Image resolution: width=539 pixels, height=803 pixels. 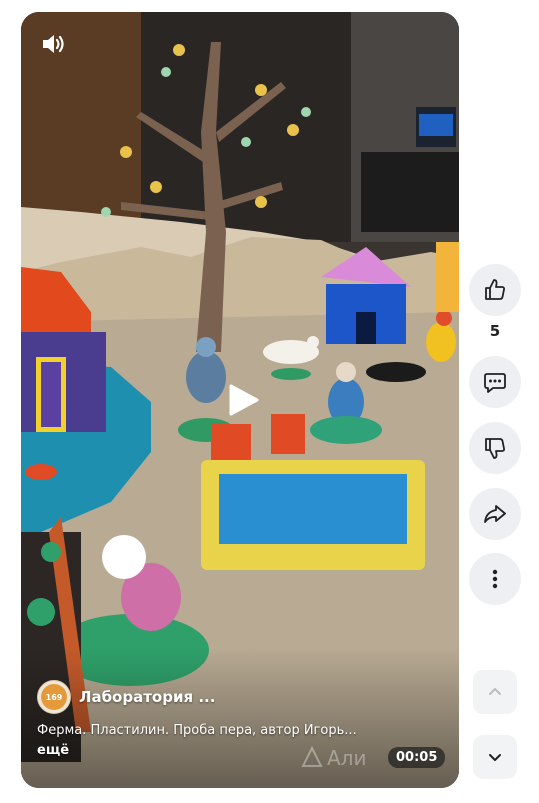 What do you see at coordinates (495, 331) in the screenshot?
I see `like-count: 5` at bounding box center [495, 331].